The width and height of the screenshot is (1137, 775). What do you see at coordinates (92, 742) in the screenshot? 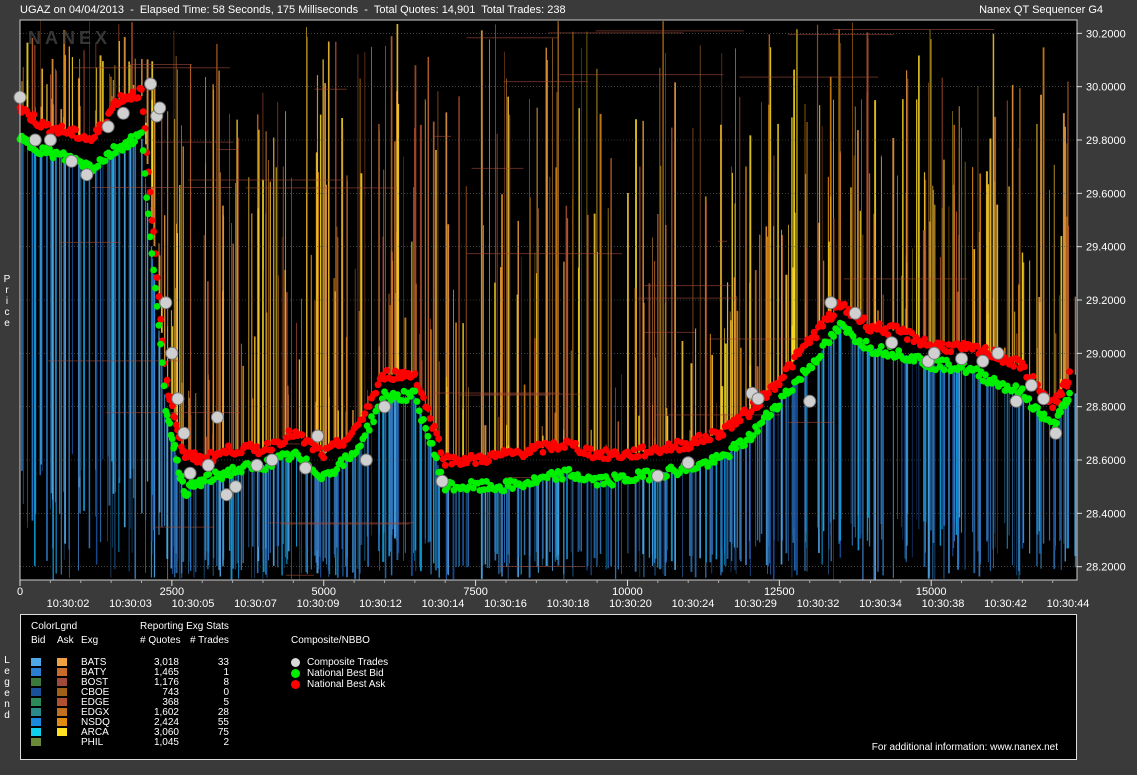
I see `legend-exchange: PHIL` at bounding box center [92, 742].